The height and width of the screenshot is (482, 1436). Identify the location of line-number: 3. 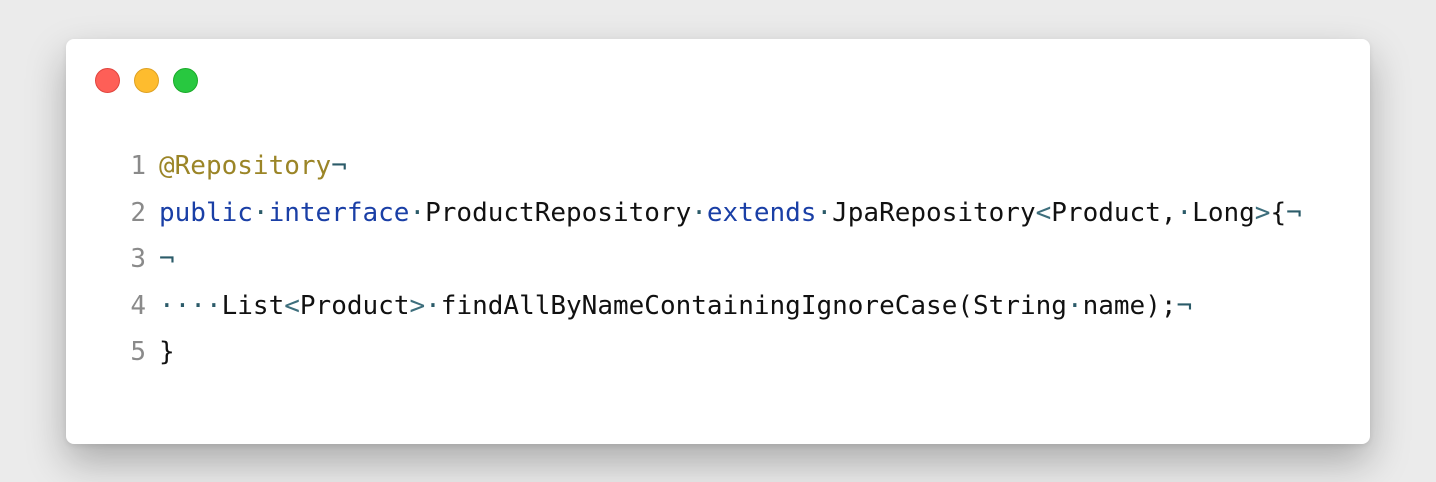
(138, 259).